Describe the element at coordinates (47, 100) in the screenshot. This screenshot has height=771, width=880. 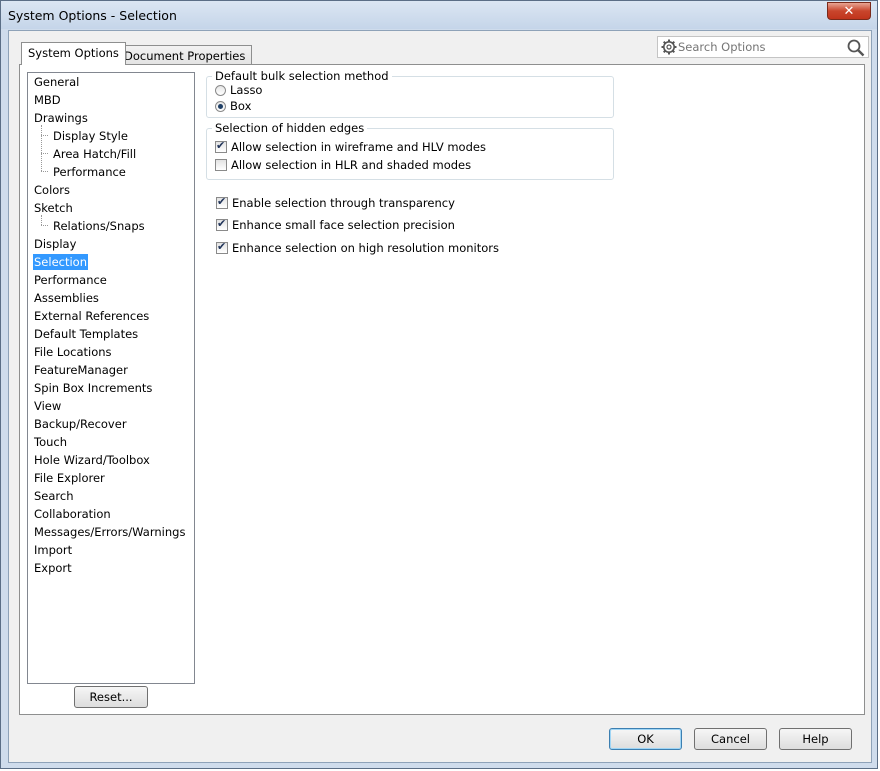
I see `tree-item-mbd: MBD` at that location.